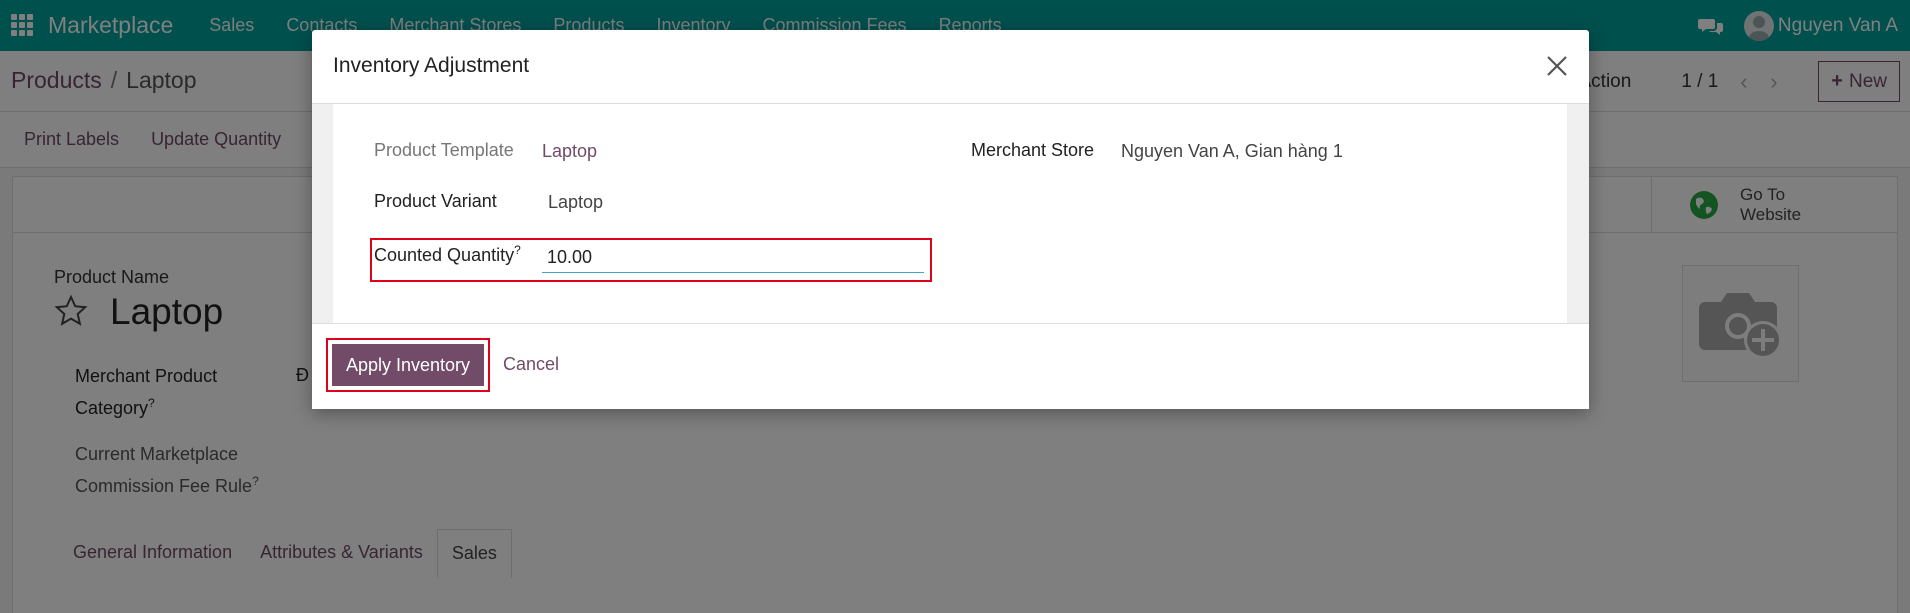  What do you see at coordinates (431, 65) in the screenshot?
I see `dialog-title: Inventory Adjustment` at bounding box center [431, 65].